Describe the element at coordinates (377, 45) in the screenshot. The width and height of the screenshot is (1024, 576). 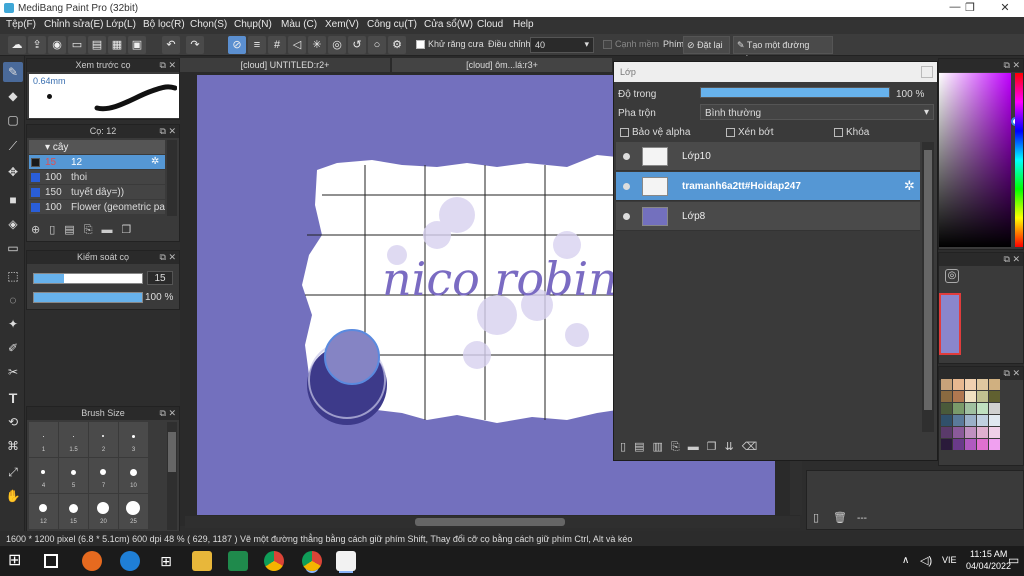
I see `ring-snap-icon: ○` at that location.